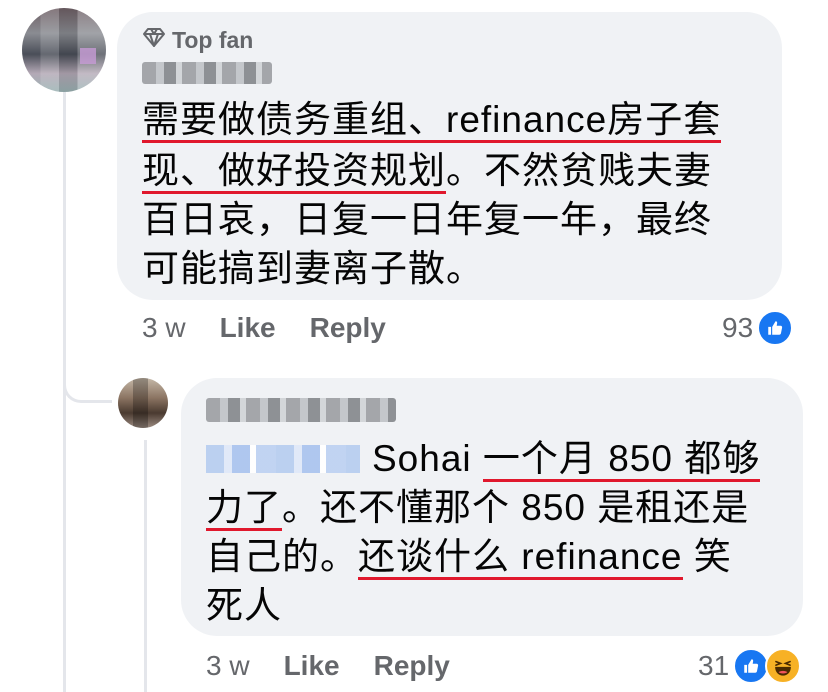  What do you see at coordinates (143, 403) in the screenshot?
I see `replier-avatar` at bounding box center [143, 403].